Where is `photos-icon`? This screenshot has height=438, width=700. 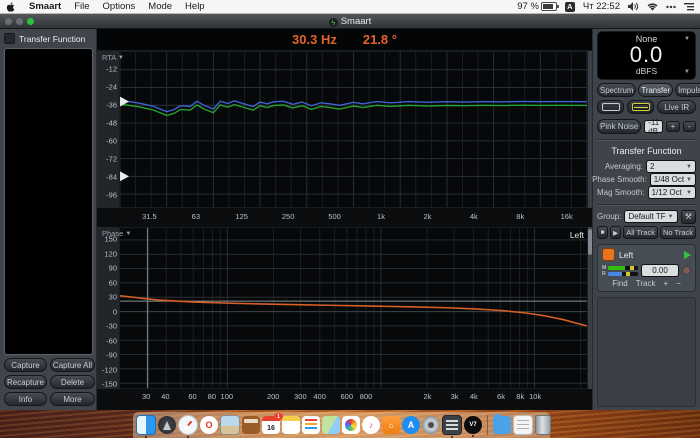 photos-icon is located at coordinates (351, 425).